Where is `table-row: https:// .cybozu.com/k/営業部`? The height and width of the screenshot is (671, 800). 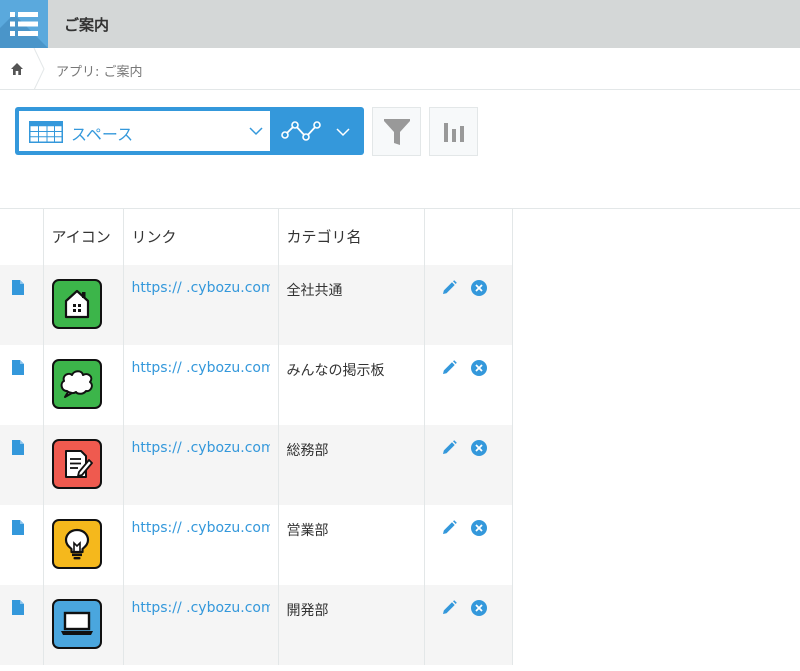
table-row: https:// .cybozu.com/k/営業部 is located at coordinates (256, 545).